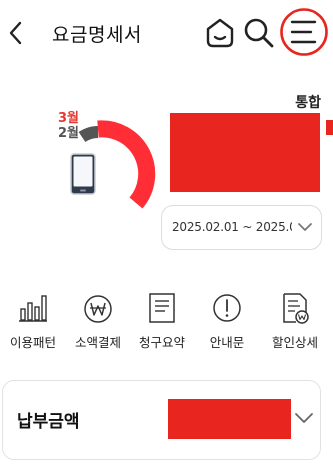 The image size is (333, 470). I want to click on total-label: 통합, so click(308, 103).